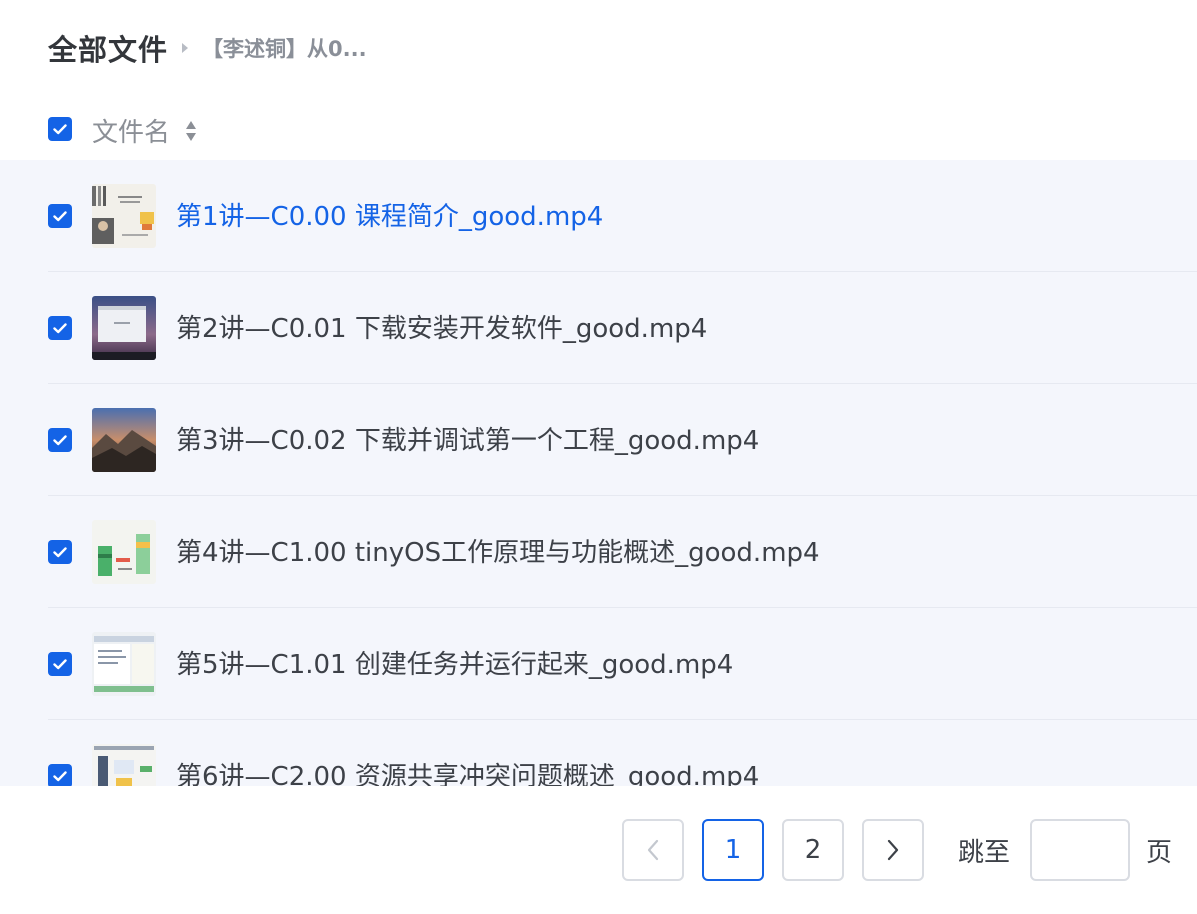 The height and width of the screenshot is (914, 1197). I want to click on file-name: 第1讲—C0.00 课程简介_good.mp4, so click(389, 214).